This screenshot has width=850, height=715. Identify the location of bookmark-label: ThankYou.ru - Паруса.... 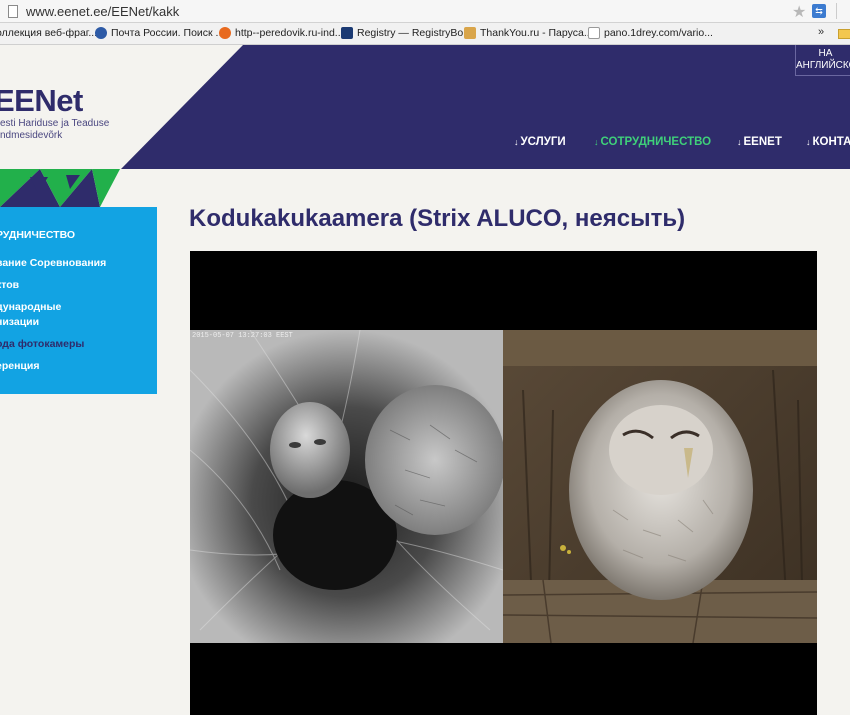
(536, 33).